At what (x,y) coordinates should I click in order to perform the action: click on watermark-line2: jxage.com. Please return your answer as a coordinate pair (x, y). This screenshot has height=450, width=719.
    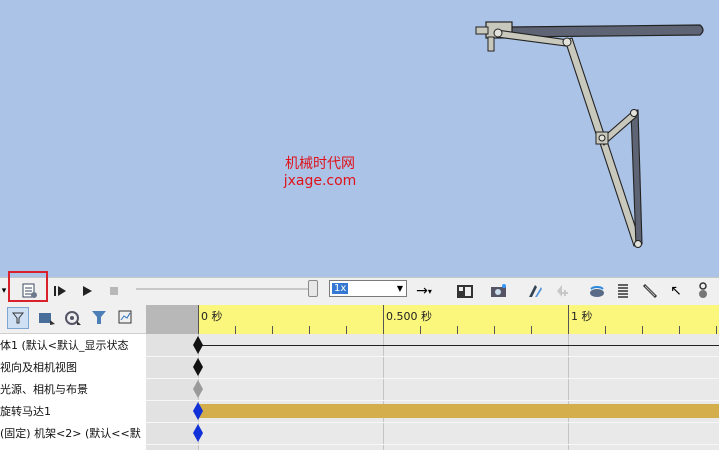
    Looking at the image, I should click on (320, 181).